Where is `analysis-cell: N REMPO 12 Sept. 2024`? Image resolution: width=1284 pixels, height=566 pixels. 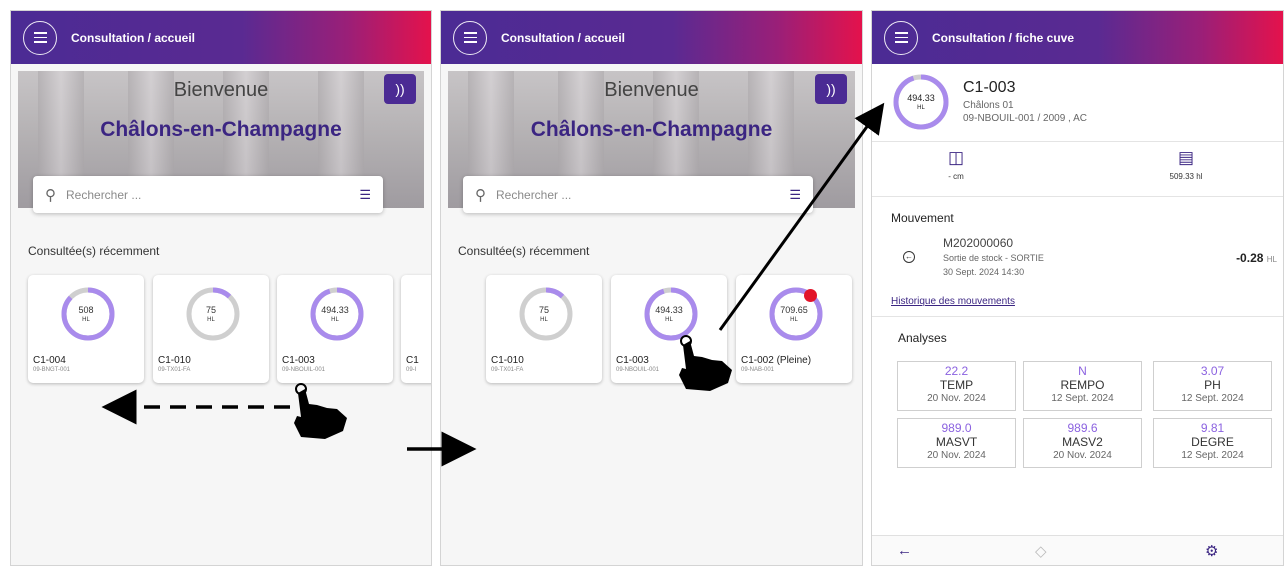
analysis-cell: N REMPO 12 Sept. 2024 is located at coordinates (1082, 386).